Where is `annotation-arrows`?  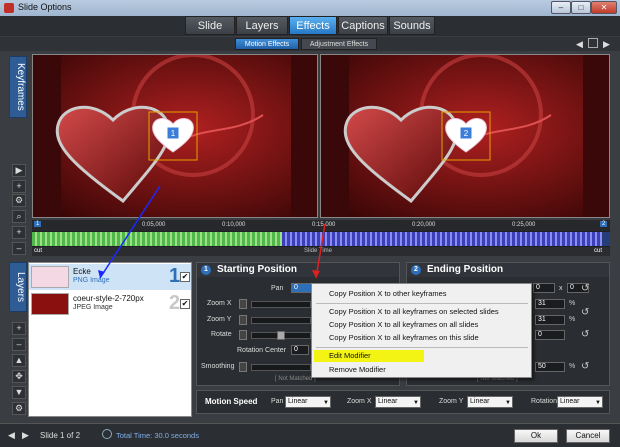
annotation-arrows is located at coordinates (212, 232).